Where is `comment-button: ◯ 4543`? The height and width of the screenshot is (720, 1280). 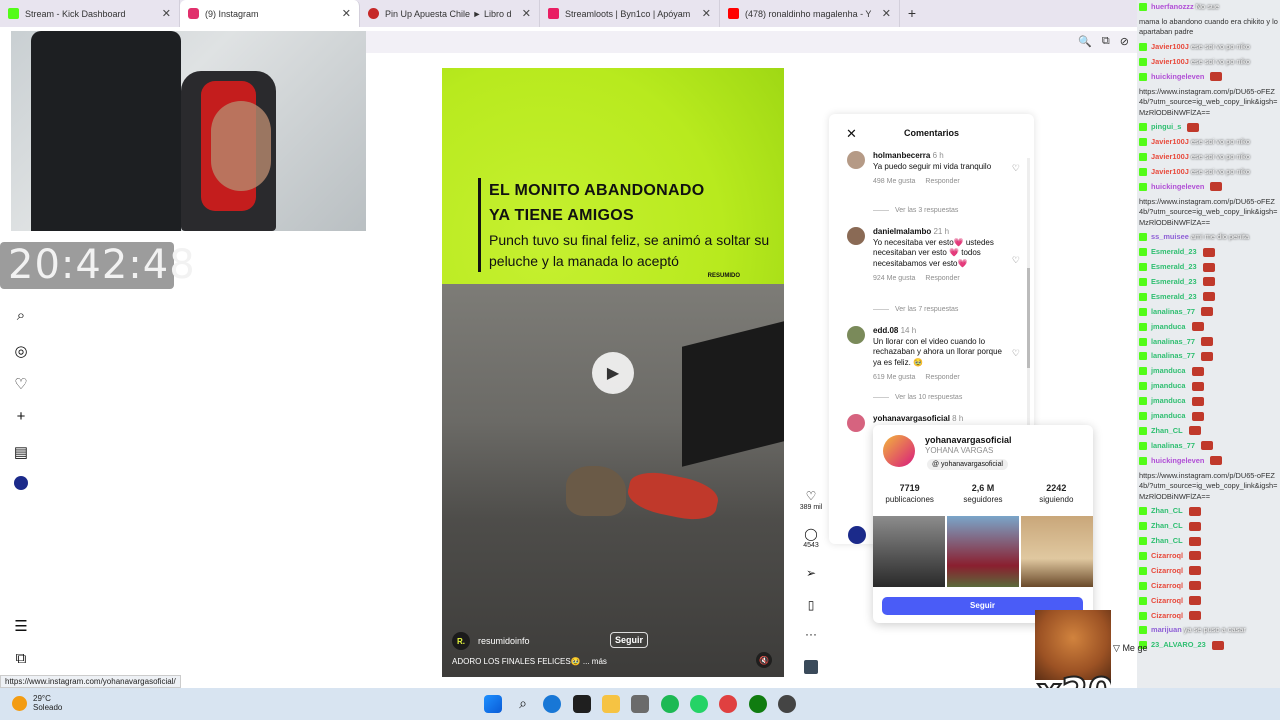
comment-button: ◯ 4543 is located at coordinates (811, 538).